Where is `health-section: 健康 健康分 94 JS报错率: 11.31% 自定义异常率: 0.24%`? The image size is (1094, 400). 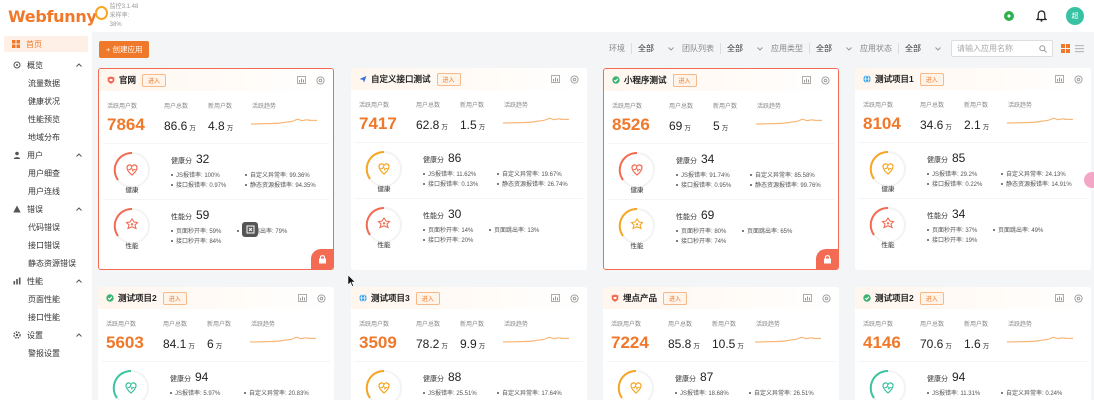
health-section: 健康 健康分 94 JS报错率: 11.31% 自定义异常率: 0.24% is located at coordinates (973, 380).